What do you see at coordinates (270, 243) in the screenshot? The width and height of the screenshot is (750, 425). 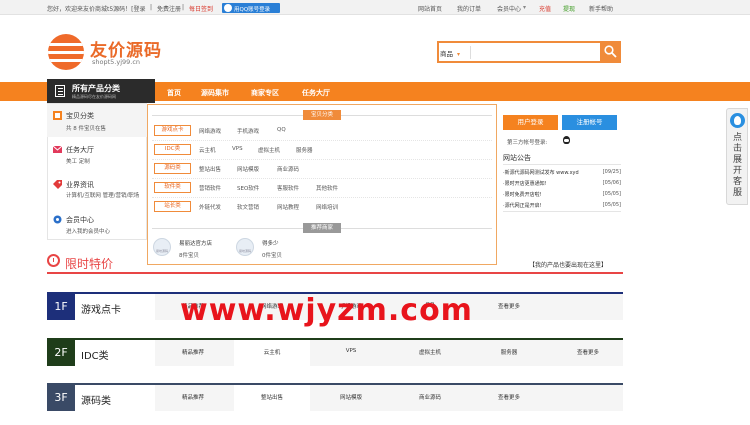 I see `shop-name: 得多少` at bounding box center [270, 243].